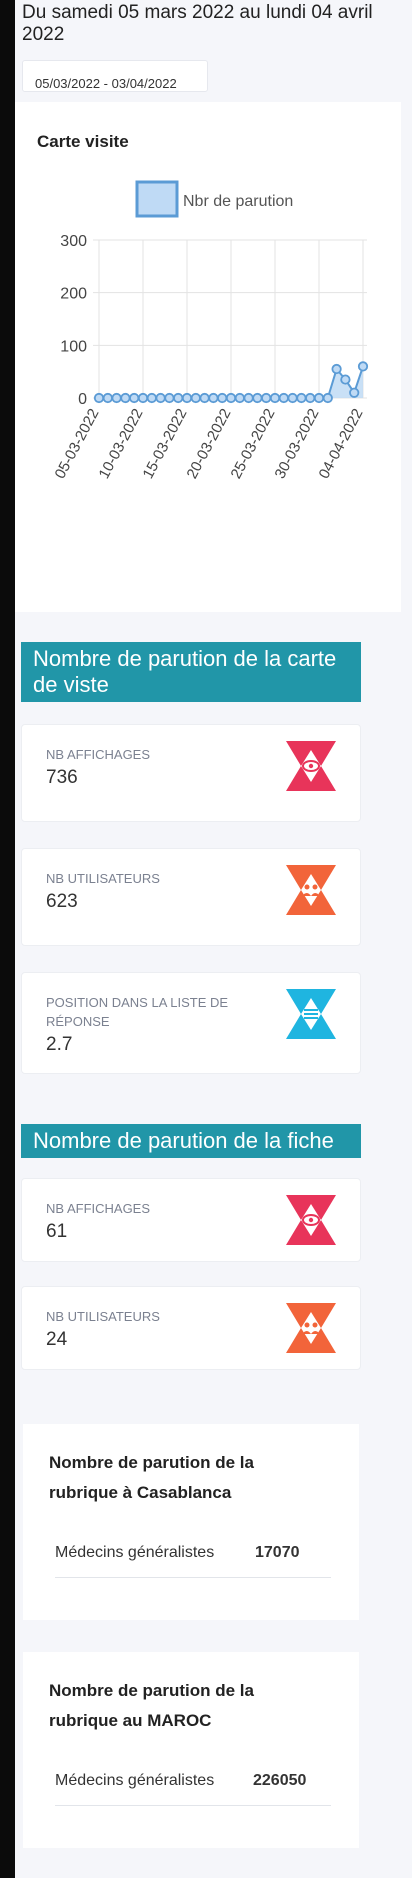  I want to click on stat-card-affichages-carte: NB AFFICHAGES 736, so click(191, 773).